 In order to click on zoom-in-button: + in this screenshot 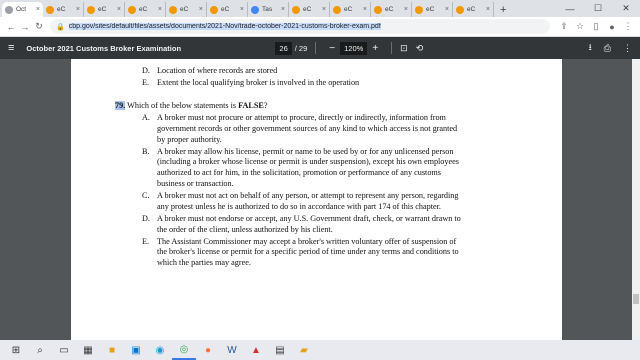, I will do `click(375, 48)`.